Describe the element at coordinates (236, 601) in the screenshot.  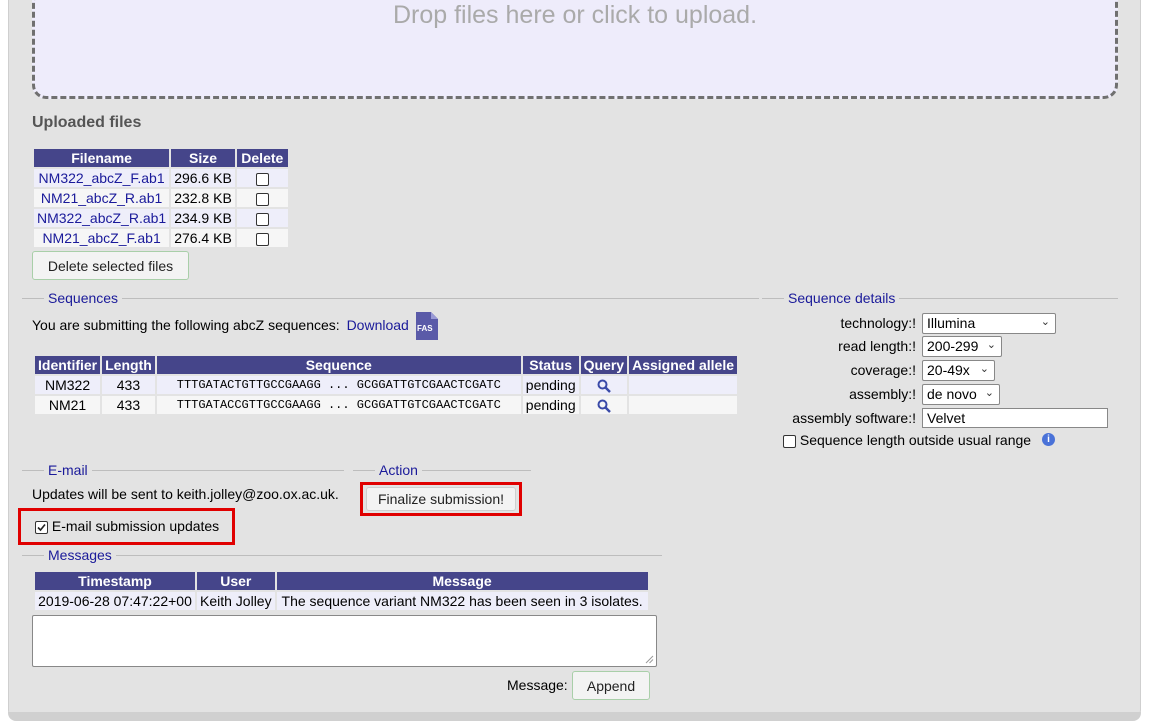
I see `message-user: Keith Jolley` at that location.